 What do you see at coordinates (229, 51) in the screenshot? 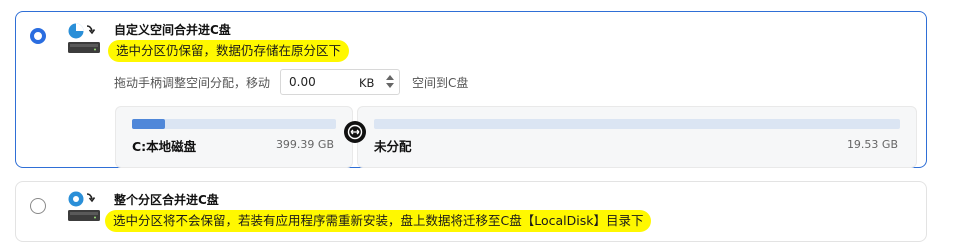
I see `option-custom-note: 选中分区仍保留，数据仍存储在原分区下` at bounding box center [229, 51].